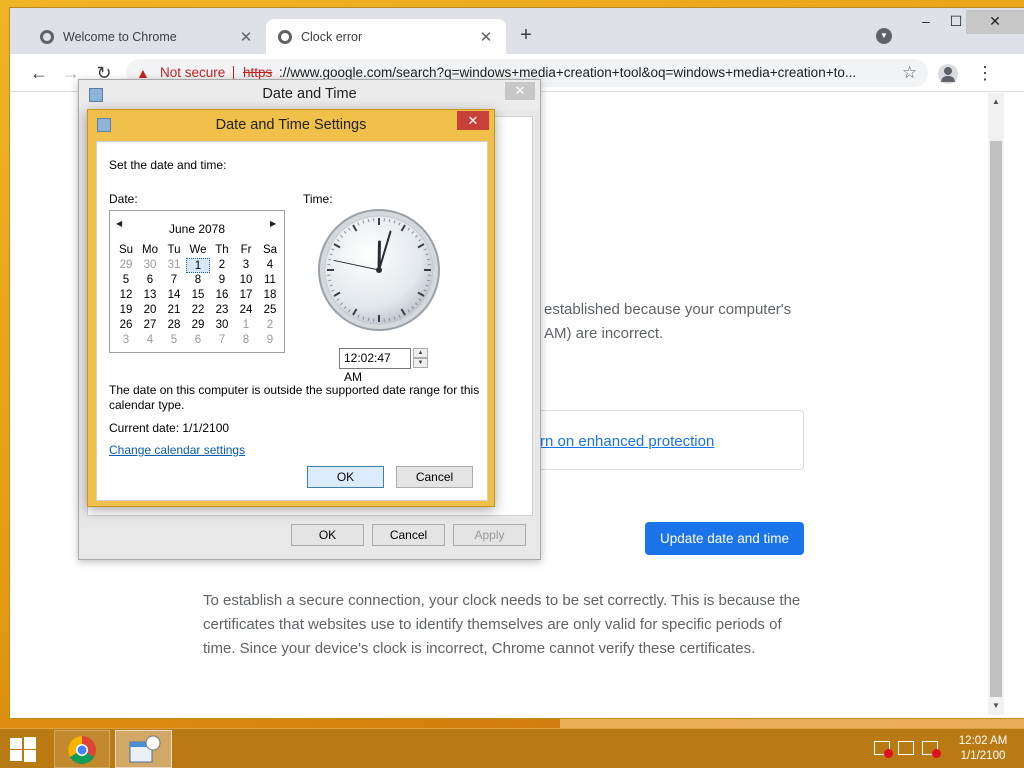 The height and width of the screenshot is (768, 1024). I want to click on back-arrow-icon: ←, so click(39, 73).